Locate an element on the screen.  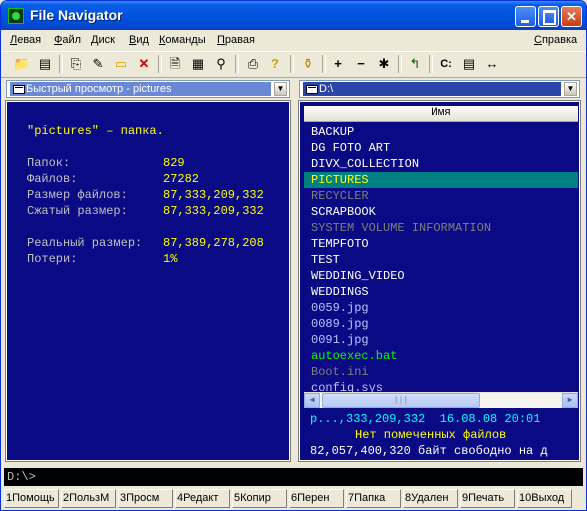
file-row: TEMPFOTO is located at coordinates (441, 244).